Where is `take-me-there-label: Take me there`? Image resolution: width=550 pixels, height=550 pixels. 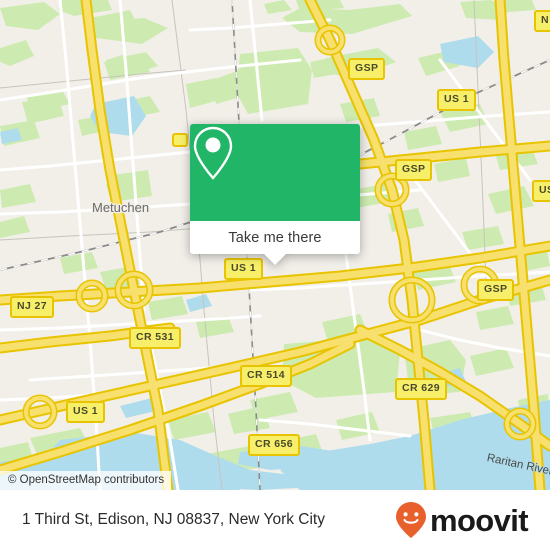
take-me-there-label: Take me there is located at coordinates (275, 237).